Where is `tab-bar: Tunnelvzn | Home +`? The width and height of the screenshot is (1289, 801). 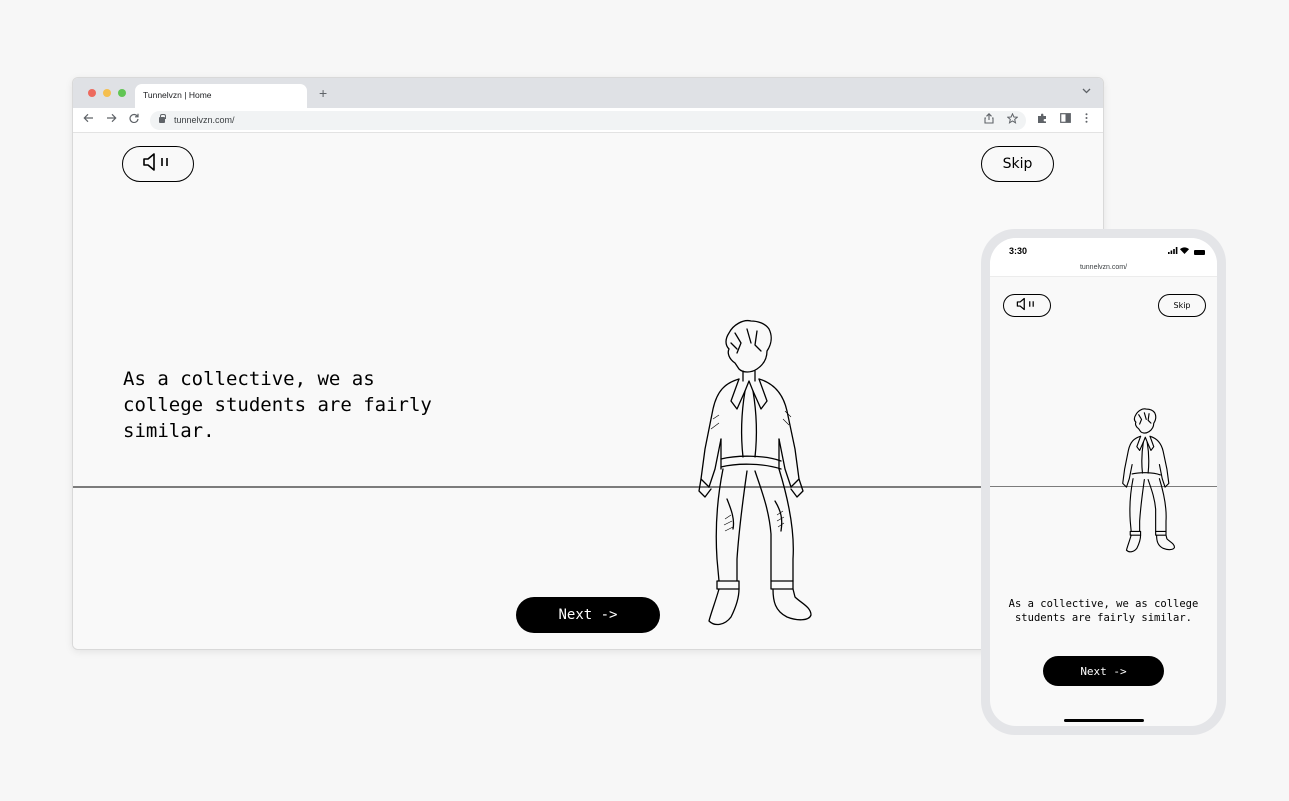 tab-bar: Tunnelvzn | Home + is located at coordinates (588, 93).